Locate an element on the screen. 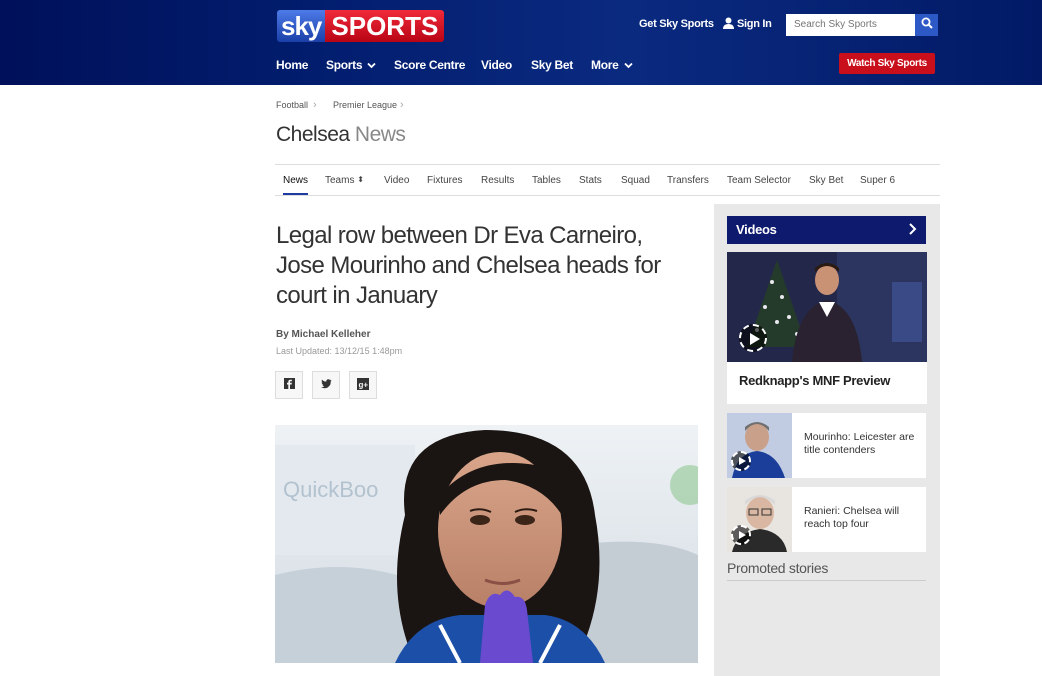 This screenshot has width=1042, height=676. facebook-icon is located at coordinates (289, 385).